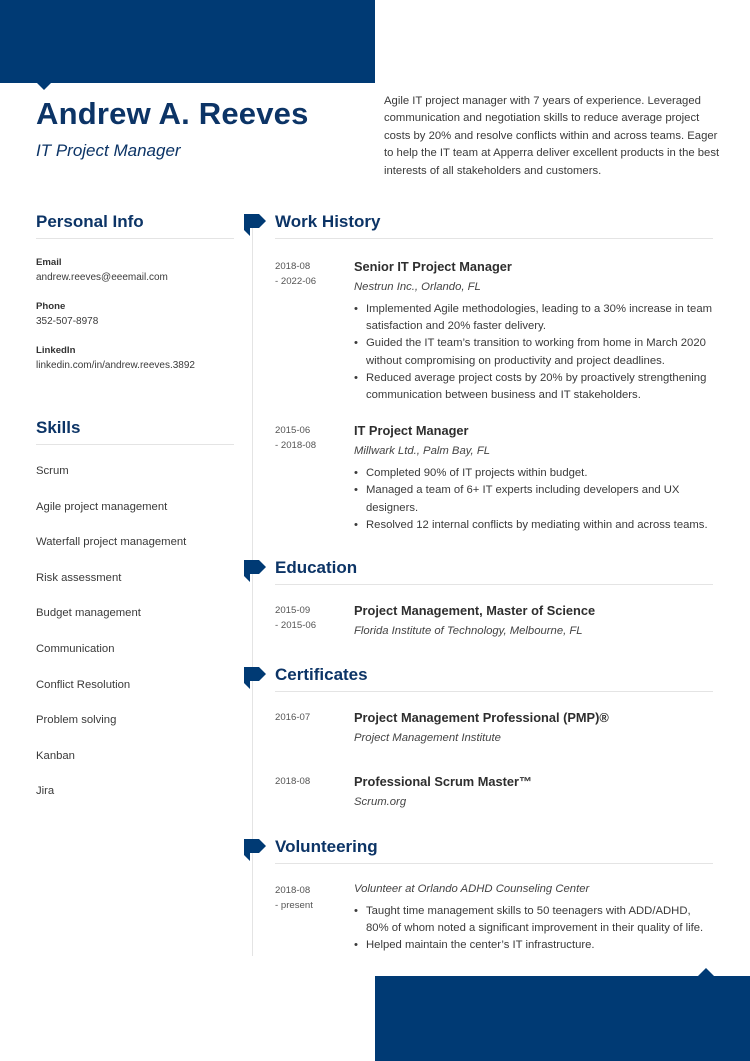  Describe the element at coordinates (293, 431) in the screenshot. I see `date-start: 2015-06` at that location.